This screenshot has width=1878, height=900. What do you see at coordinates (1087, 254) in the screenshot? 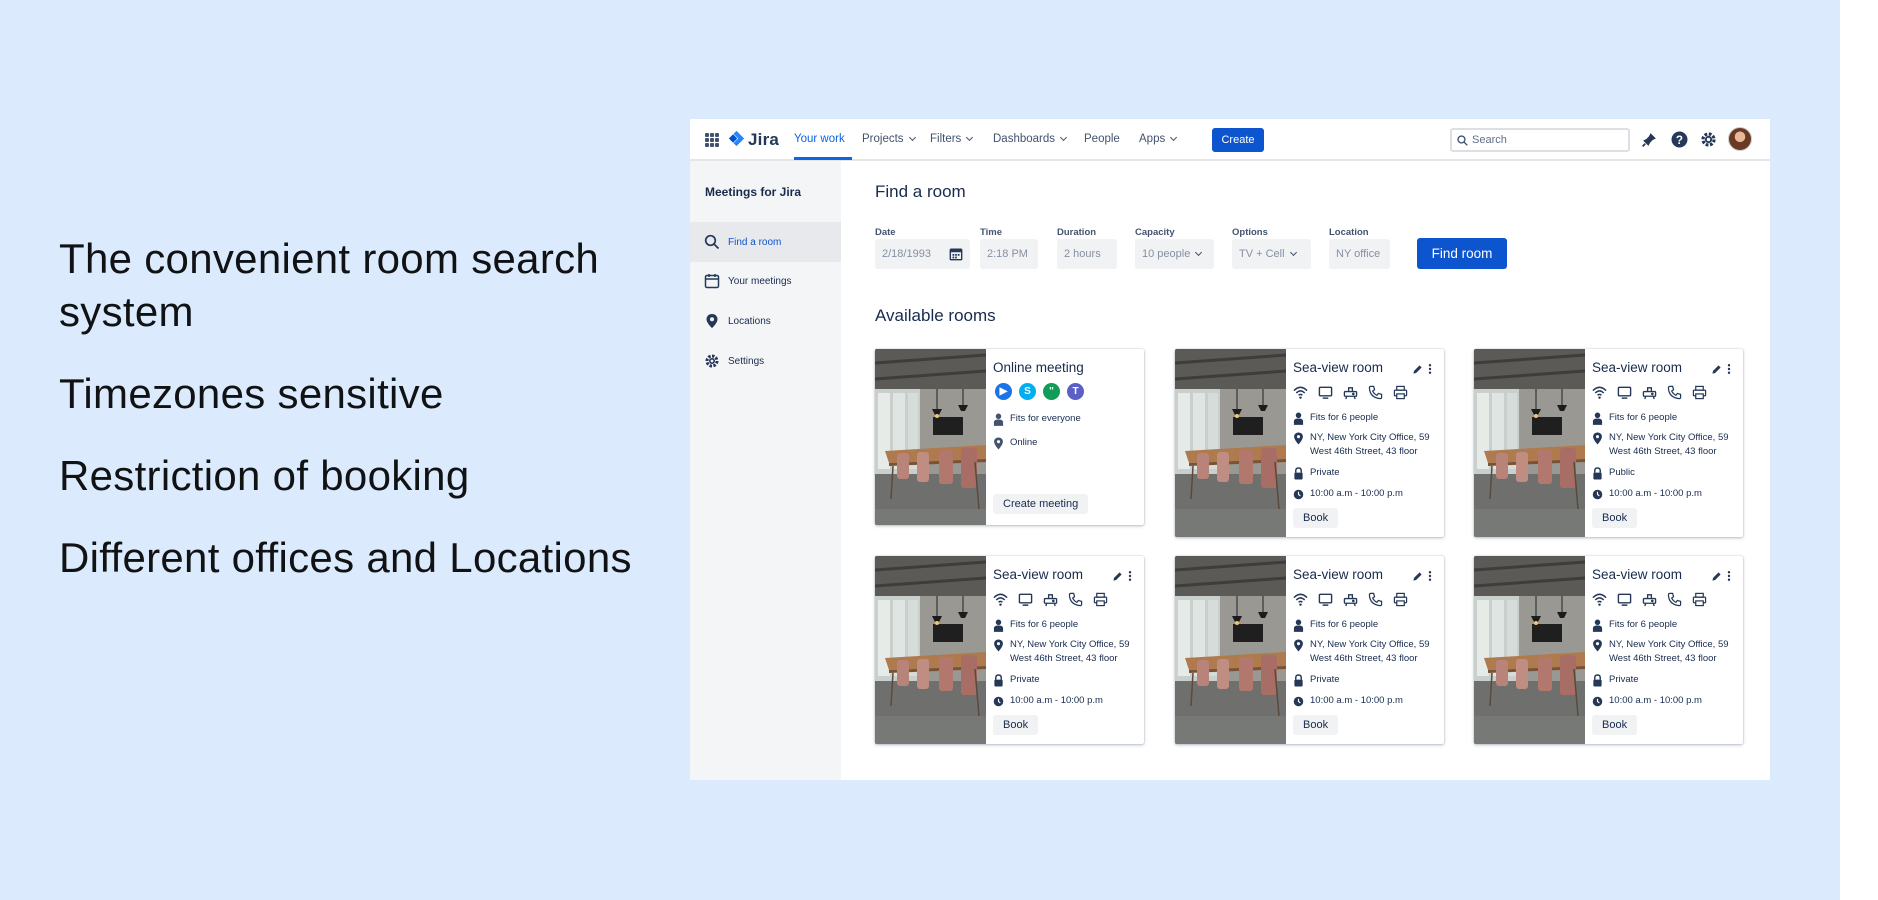
I see `duration-field: 2 hours` at bounding box center [1087, 254].